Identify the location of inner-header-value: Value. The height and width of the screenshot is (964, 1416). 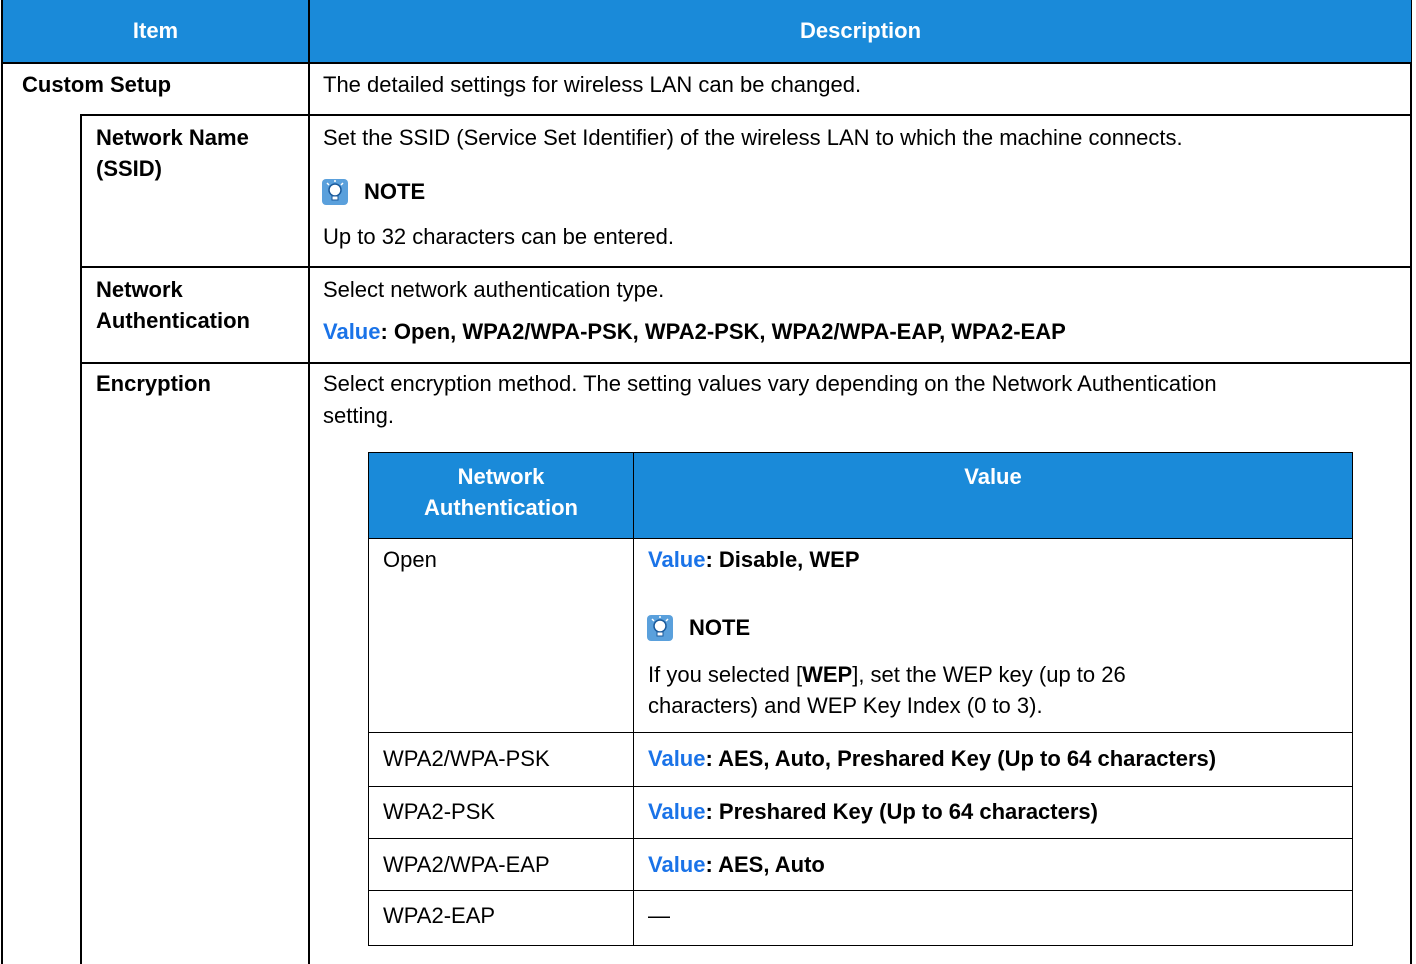
(993, 495).